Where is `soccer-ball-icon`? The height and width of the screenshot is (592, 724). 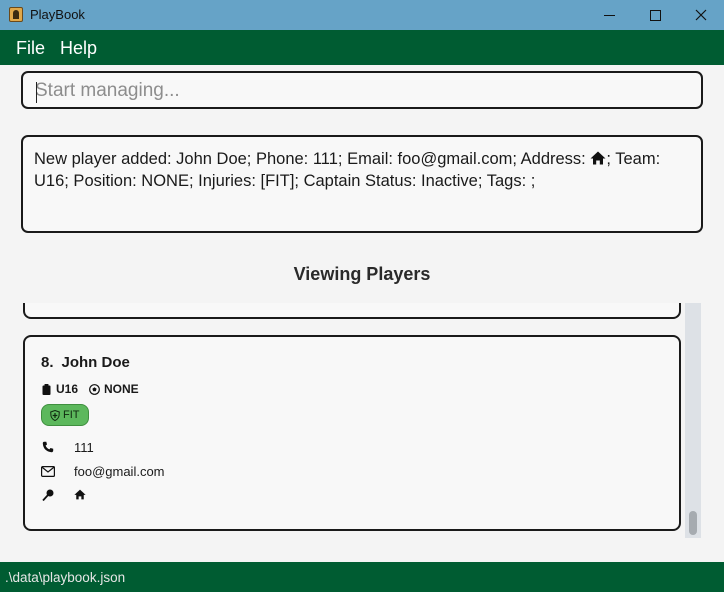 soccer-ball-icon is located at coordinates (94, 389).